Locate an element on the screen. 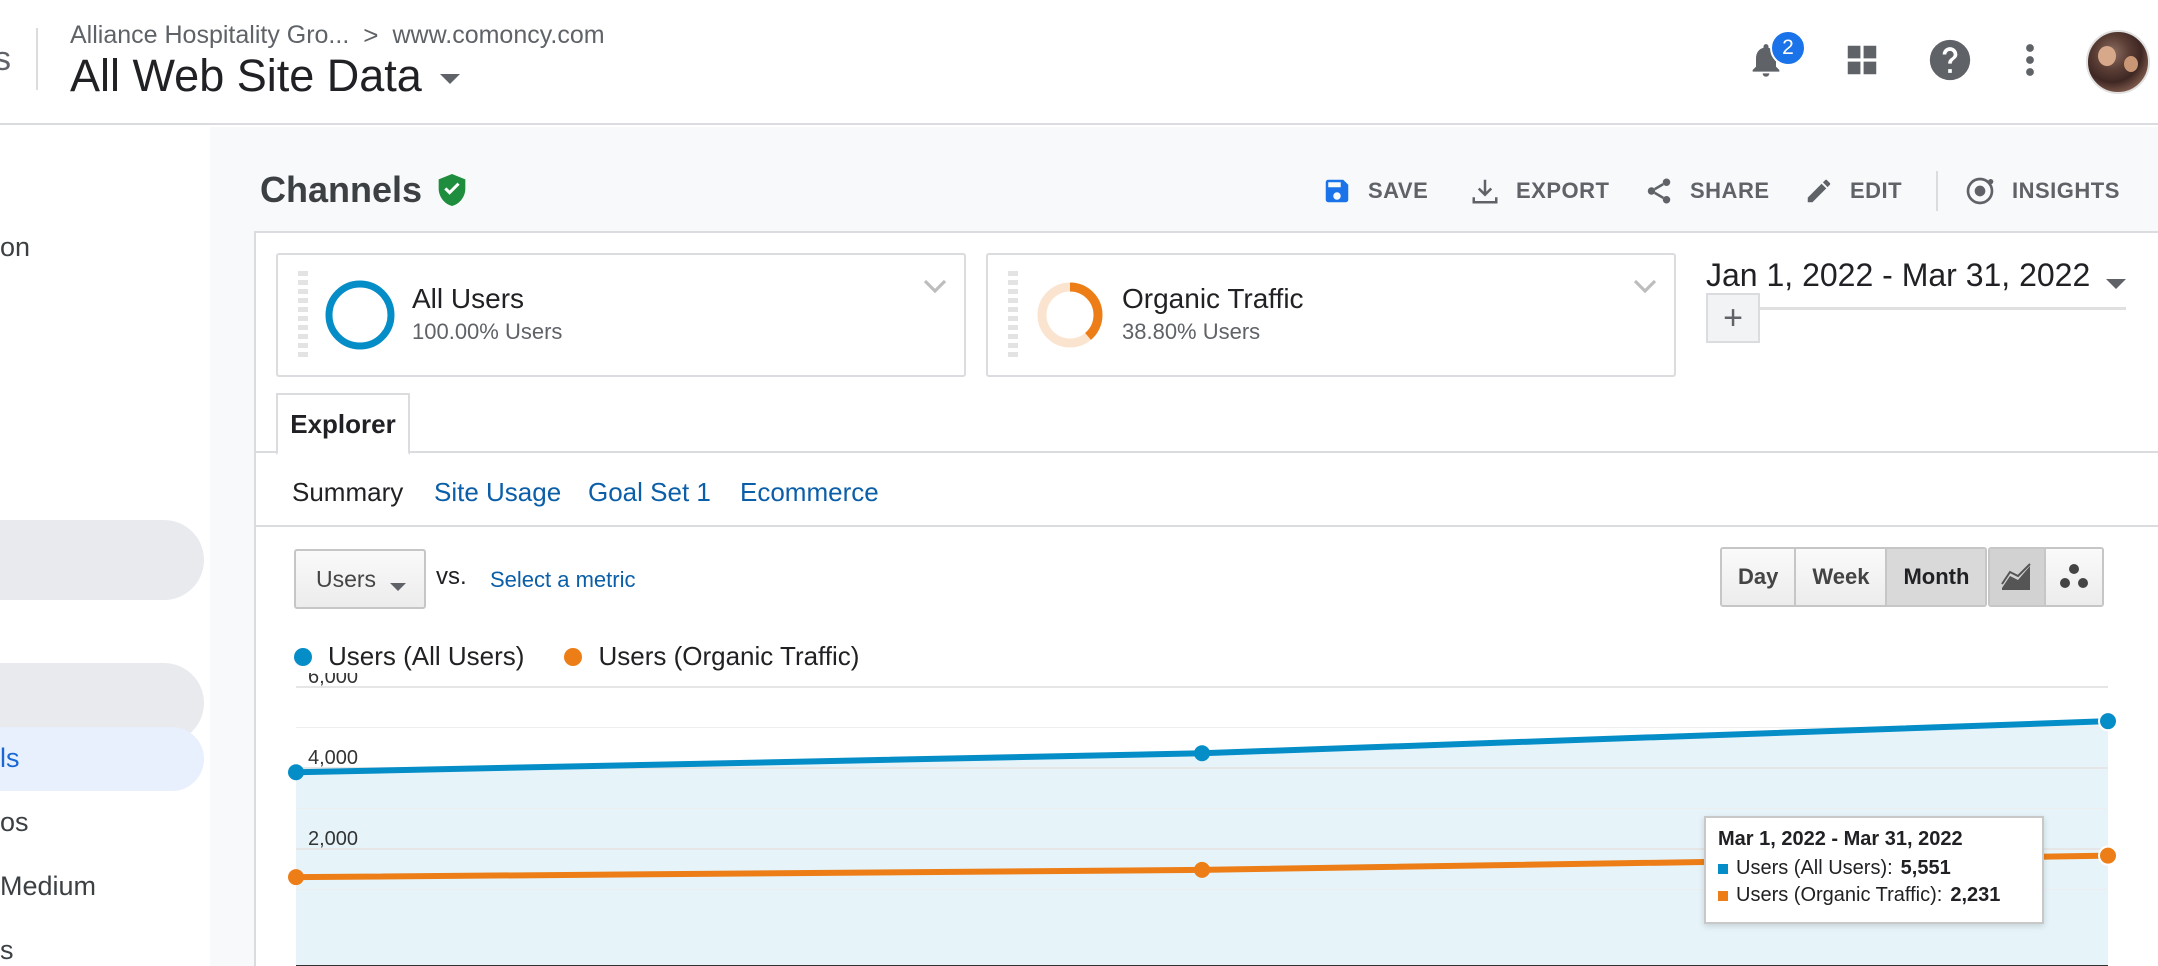  segment-percentage: 38.80% Users is located at coordinates (1191, 331).